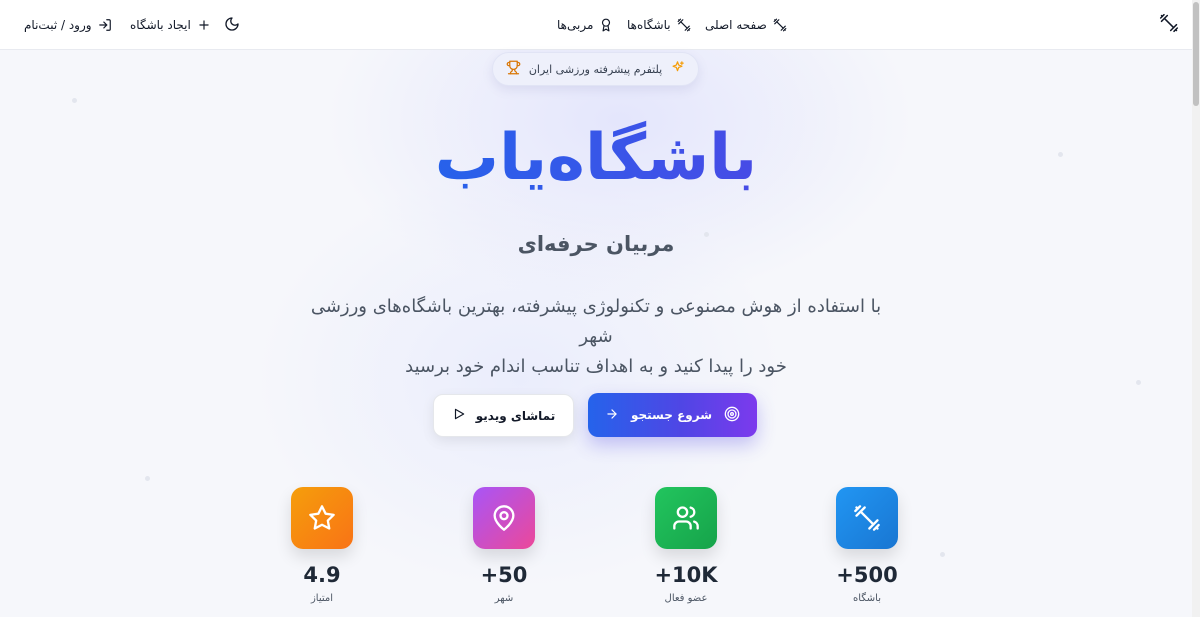 The height and width of the screenshot is (617, 1200). I want to click on theme-toggle-button, so click(233, 25).